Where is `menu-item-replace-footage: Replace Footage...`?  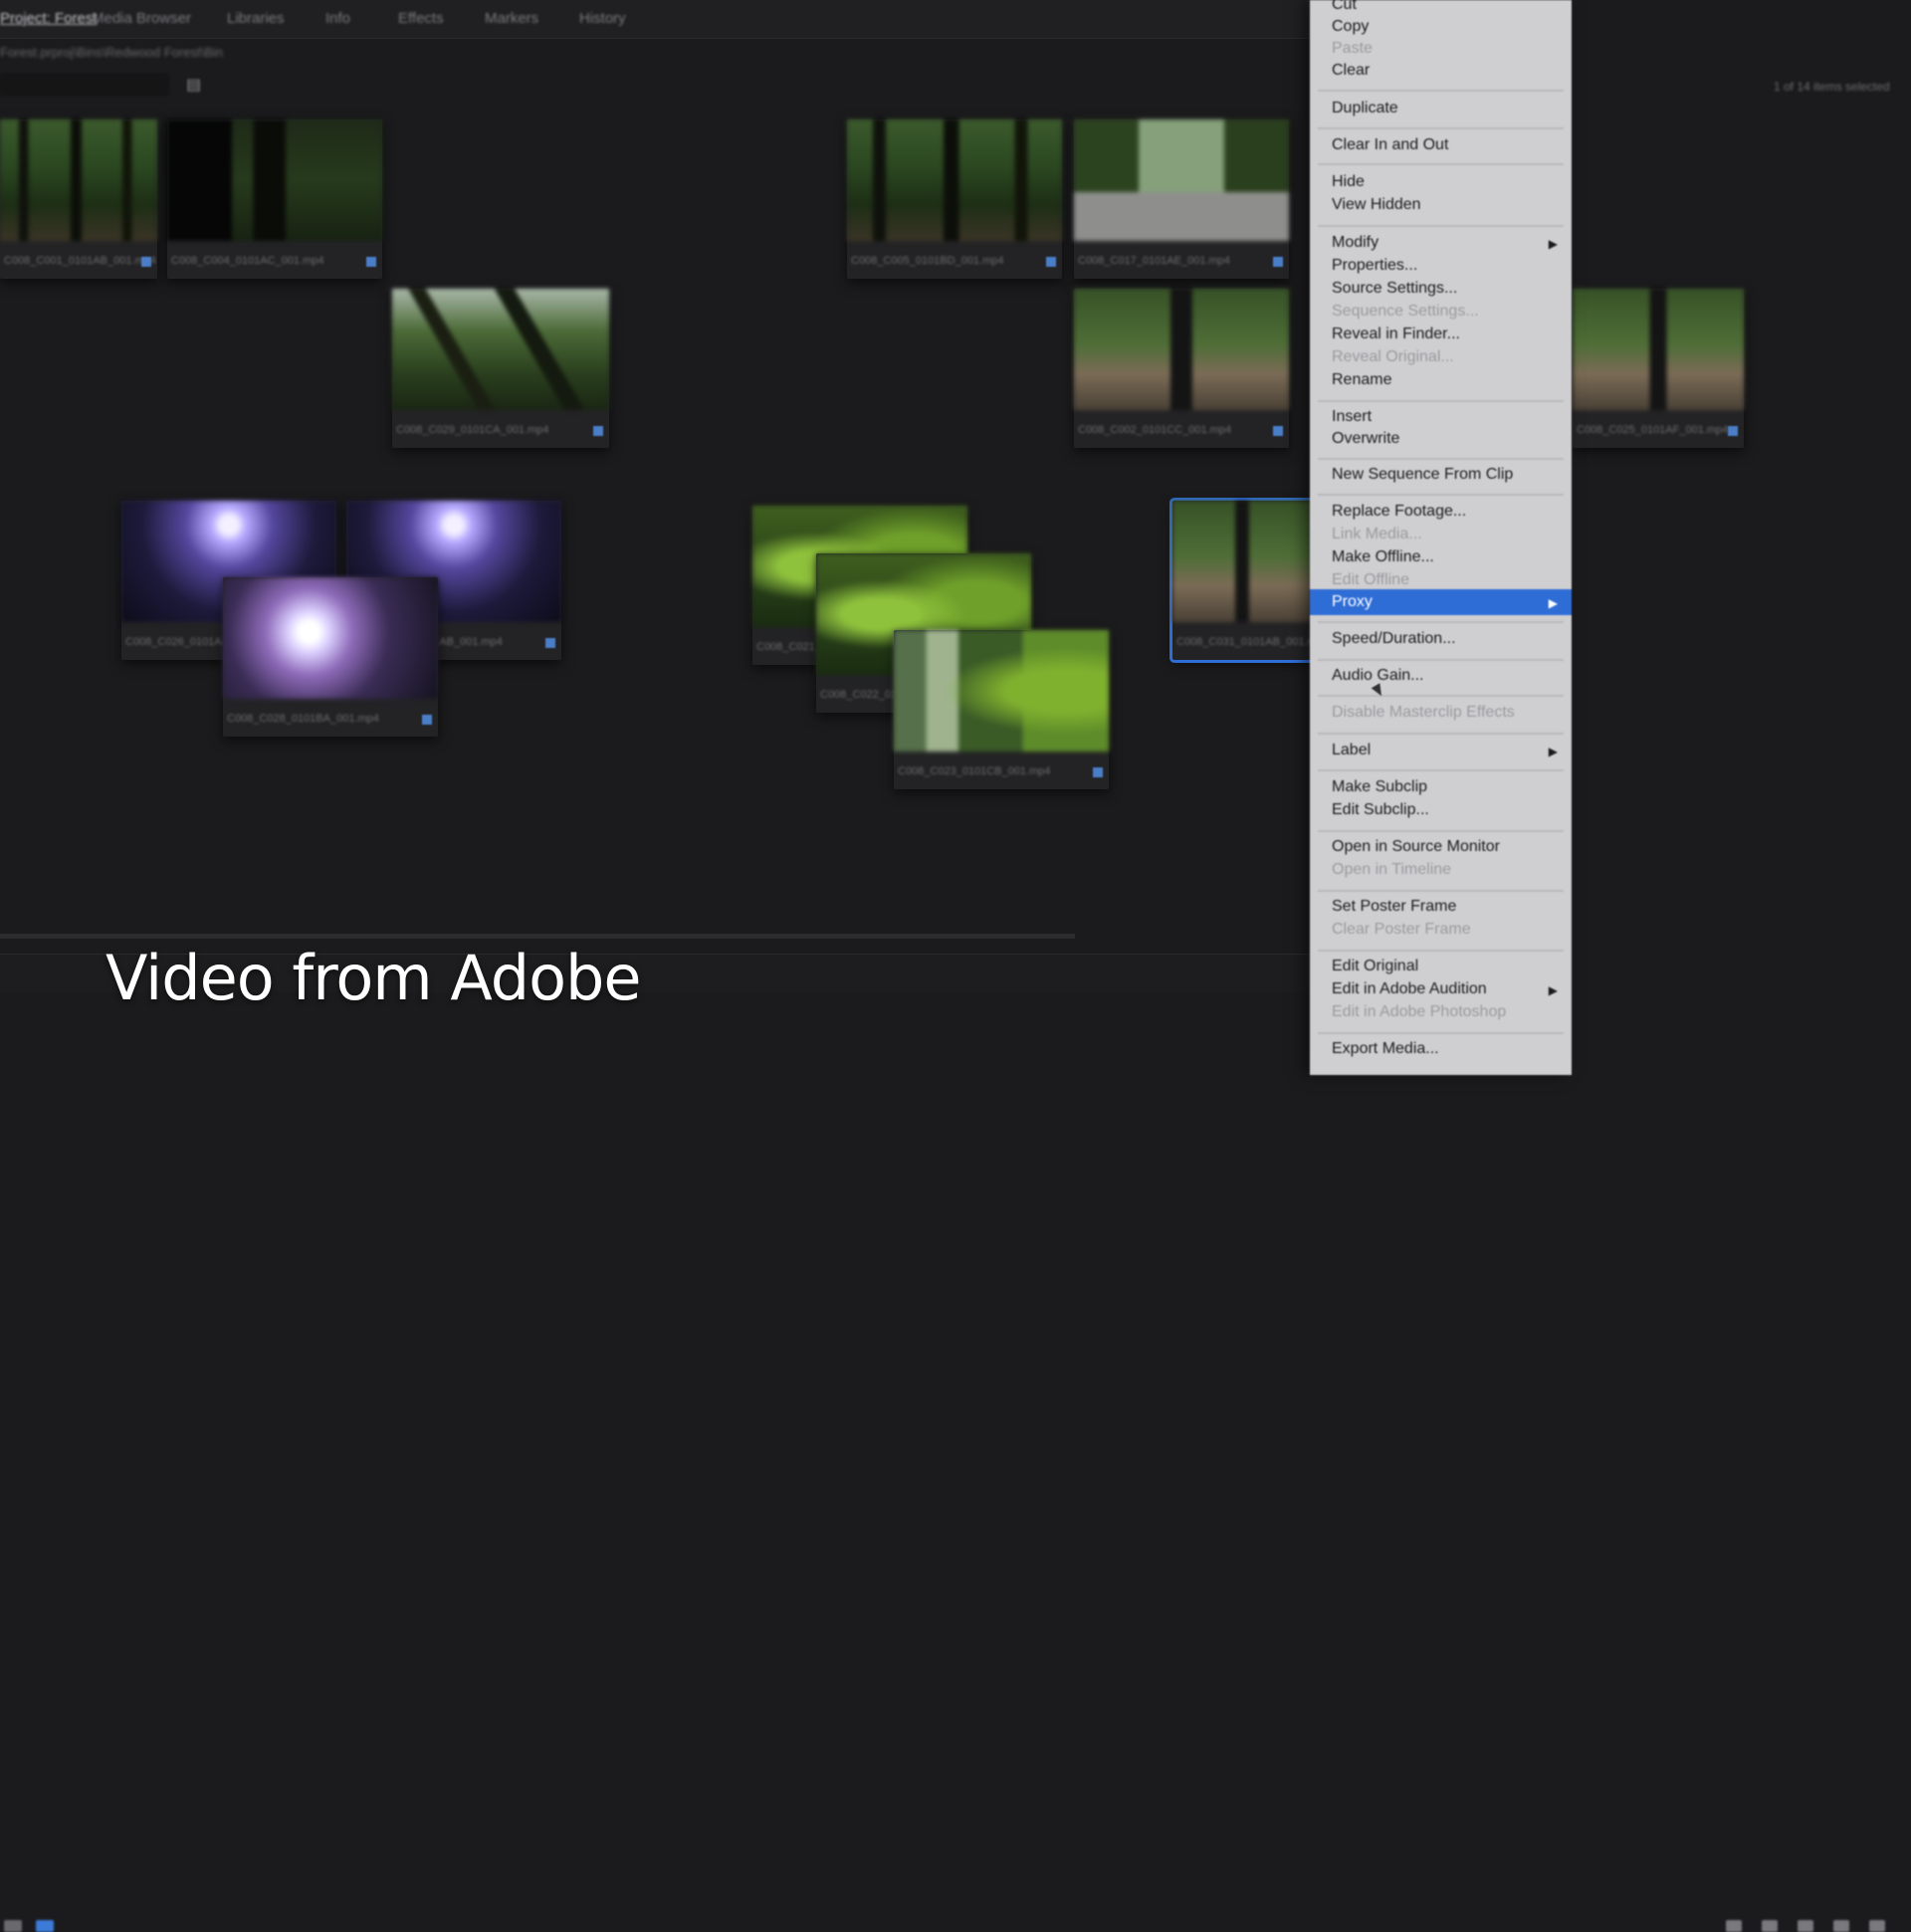 menu-item-replace-footage: Replace Footage... is located at coordinates (1399, 512).